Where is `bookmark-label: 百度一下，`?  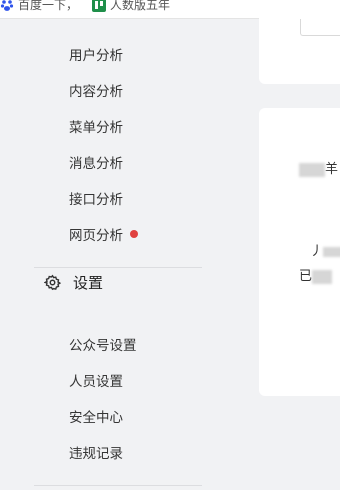 bookmark-label: 百度一下， is located at coordinates (48, 6).